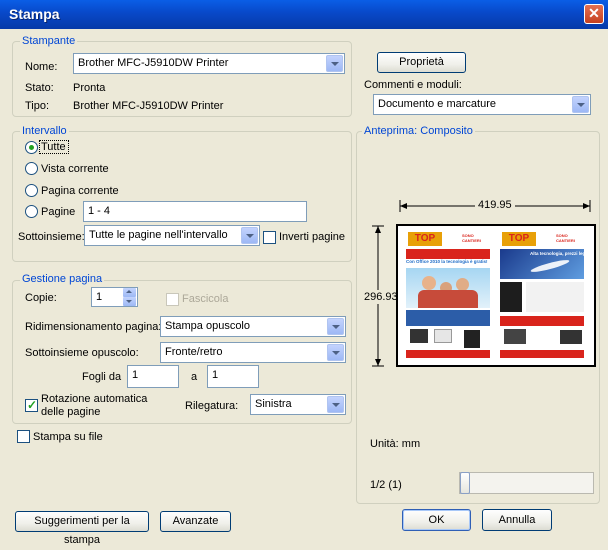 The height and width of the screenshot is (550, 608). Describe the element at coordinates (381, 297) in the screenshot. I see `preview-height-dim: 296.93` at that location.